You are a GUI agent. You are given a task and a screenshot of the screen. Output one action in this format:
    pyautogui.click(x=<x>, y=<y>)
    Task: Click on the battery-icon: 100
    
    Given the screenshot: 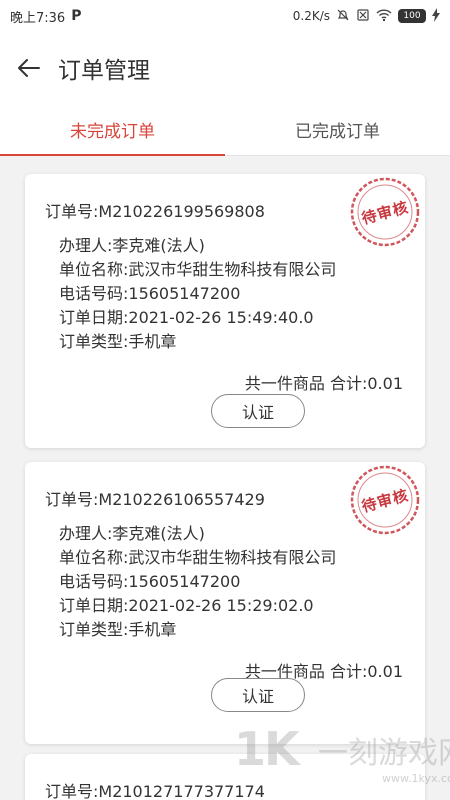 What is the action you would take?
    pyautogui.click(x=412, y=16)
    